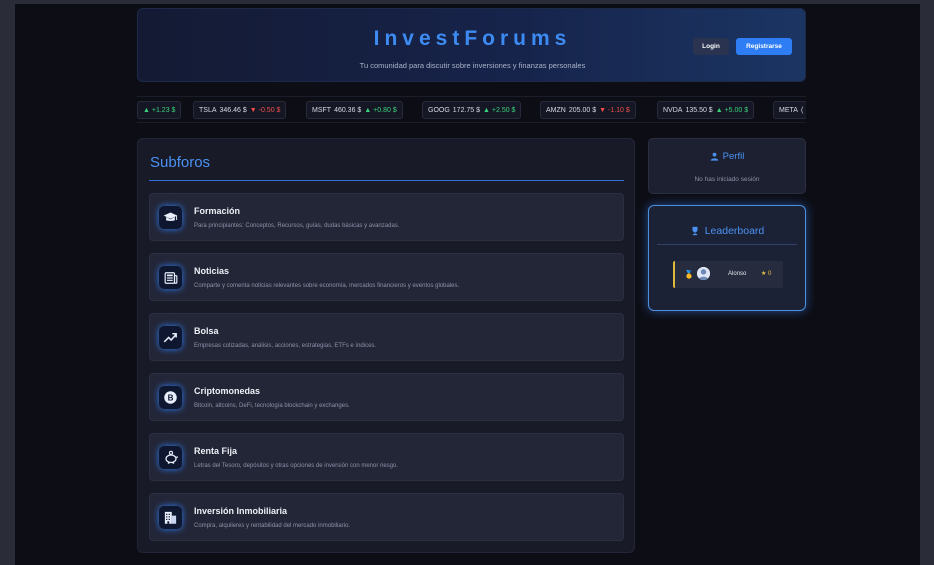 The height and width of the screenshot is (565, 934). I want to click on subforum-title: Criptomonedas, so click(227, 391).